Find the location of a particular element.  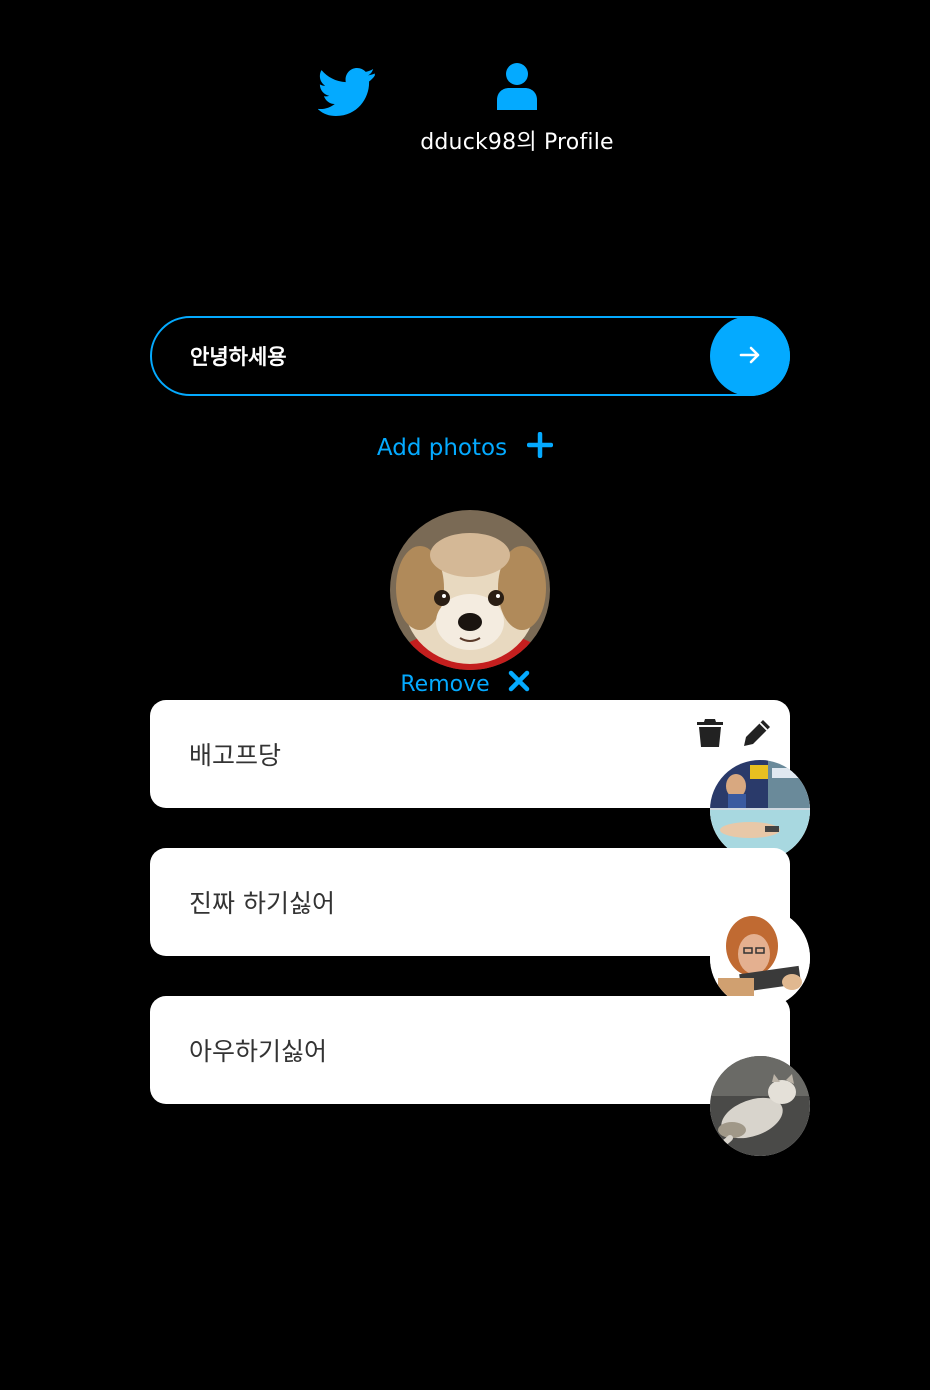

tweet-card: 진짜 하기싫어 is located at coordinates (480, 928).